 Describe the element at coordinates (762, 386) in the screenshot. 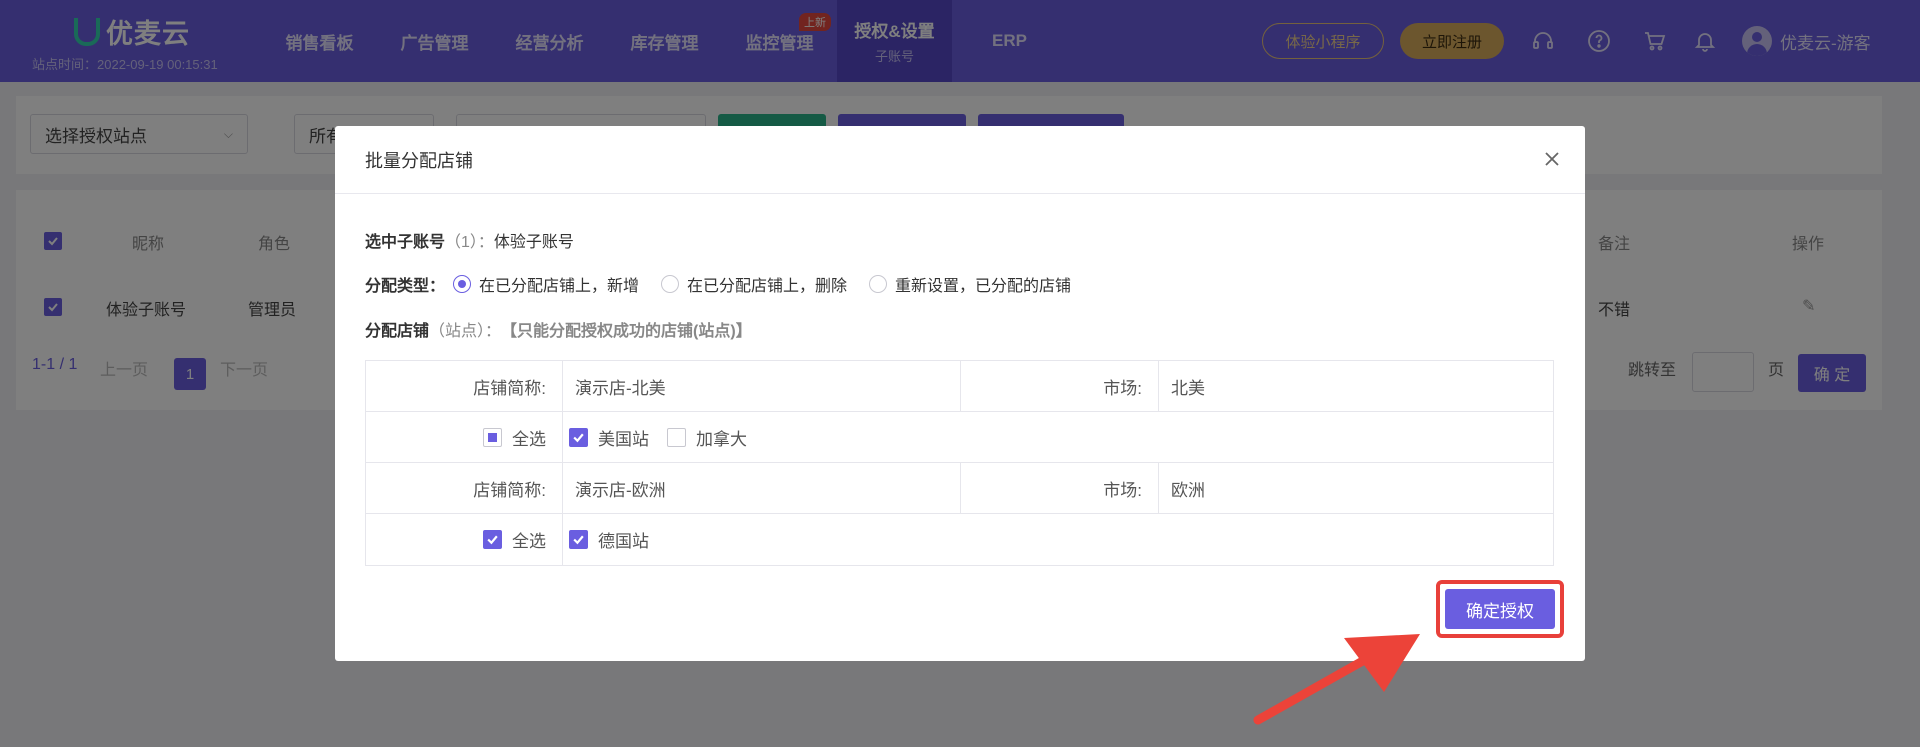

I see `shop-name: 演示店-北美` at that location.